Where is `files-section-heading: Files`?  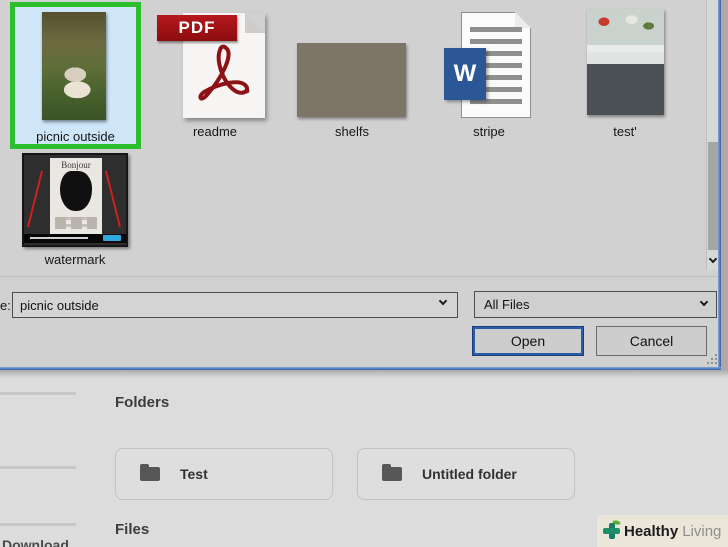
files-section-heading: Files is located at coordinates (132, 529).